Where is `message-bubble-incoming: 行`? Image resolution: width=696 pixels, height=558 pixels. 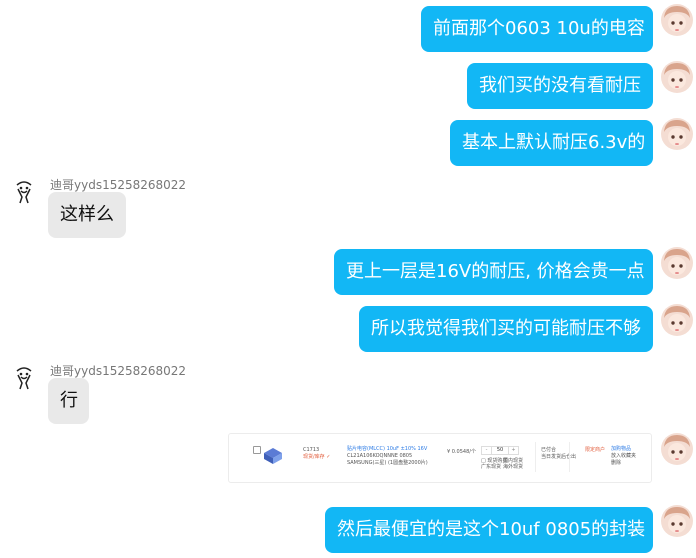 message-bubble-incoming: 行 is located at coordinates (68, 401).